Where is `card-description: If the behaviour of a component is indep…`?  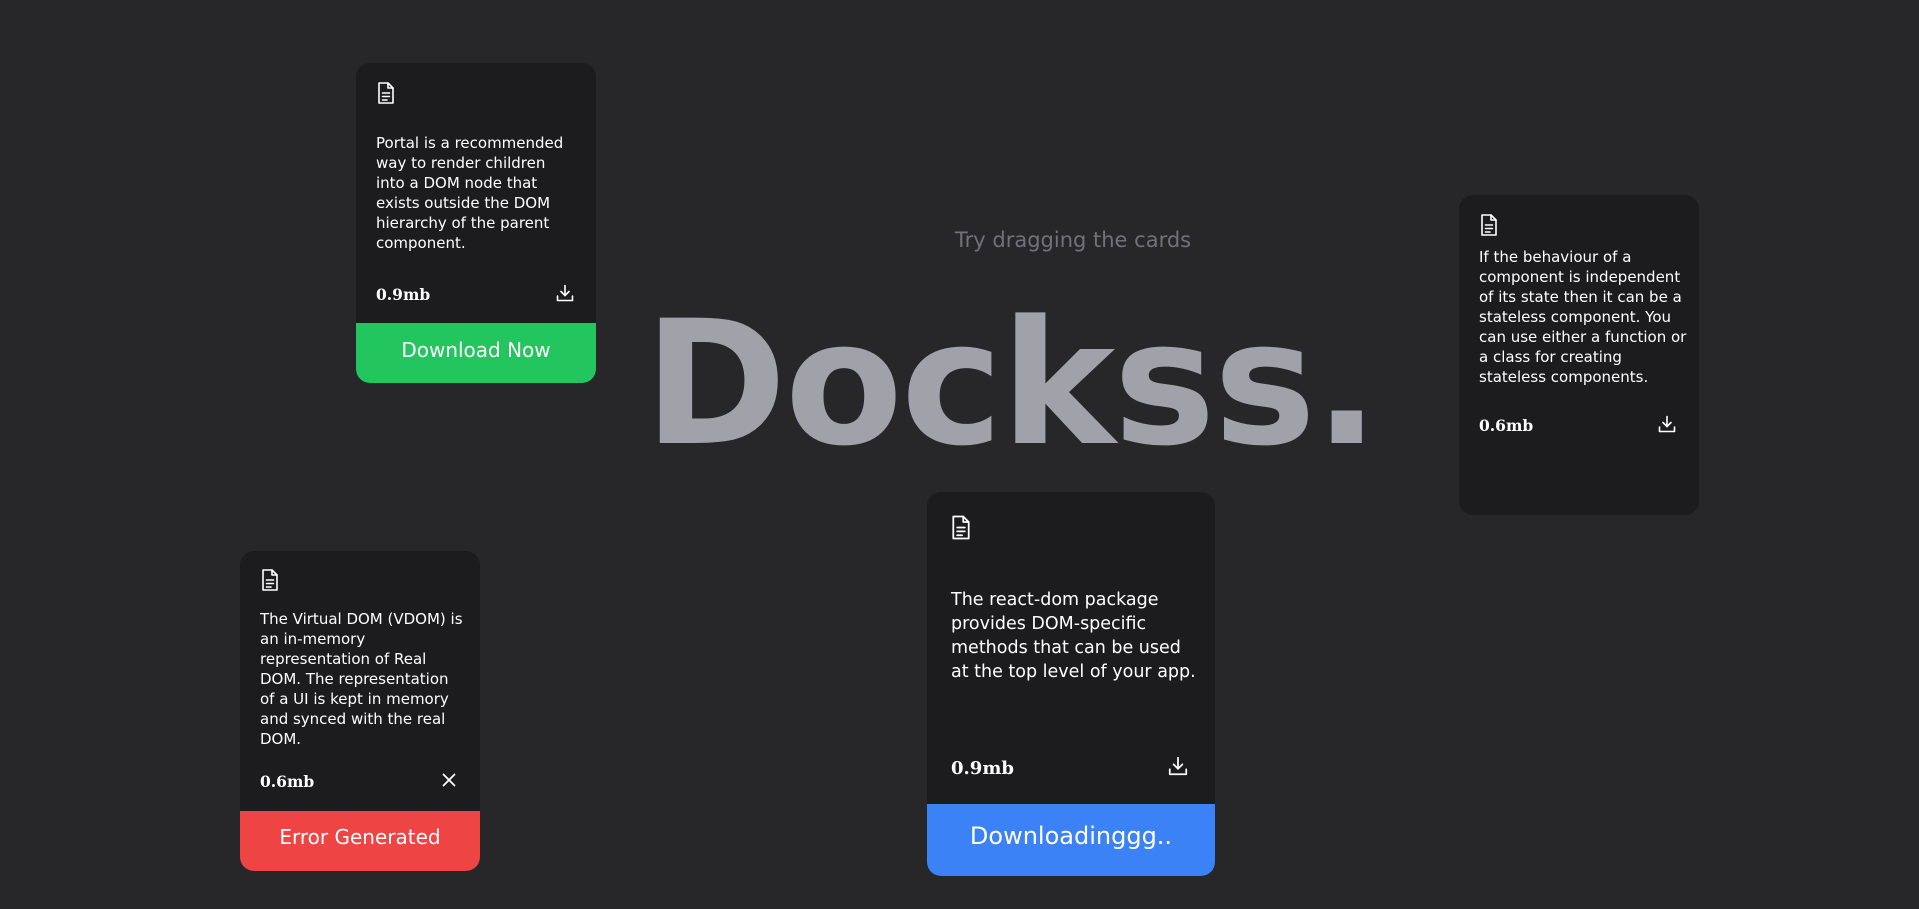
card-description: If the behaviour of a component is indep… is located at coordinates (1583, 317).